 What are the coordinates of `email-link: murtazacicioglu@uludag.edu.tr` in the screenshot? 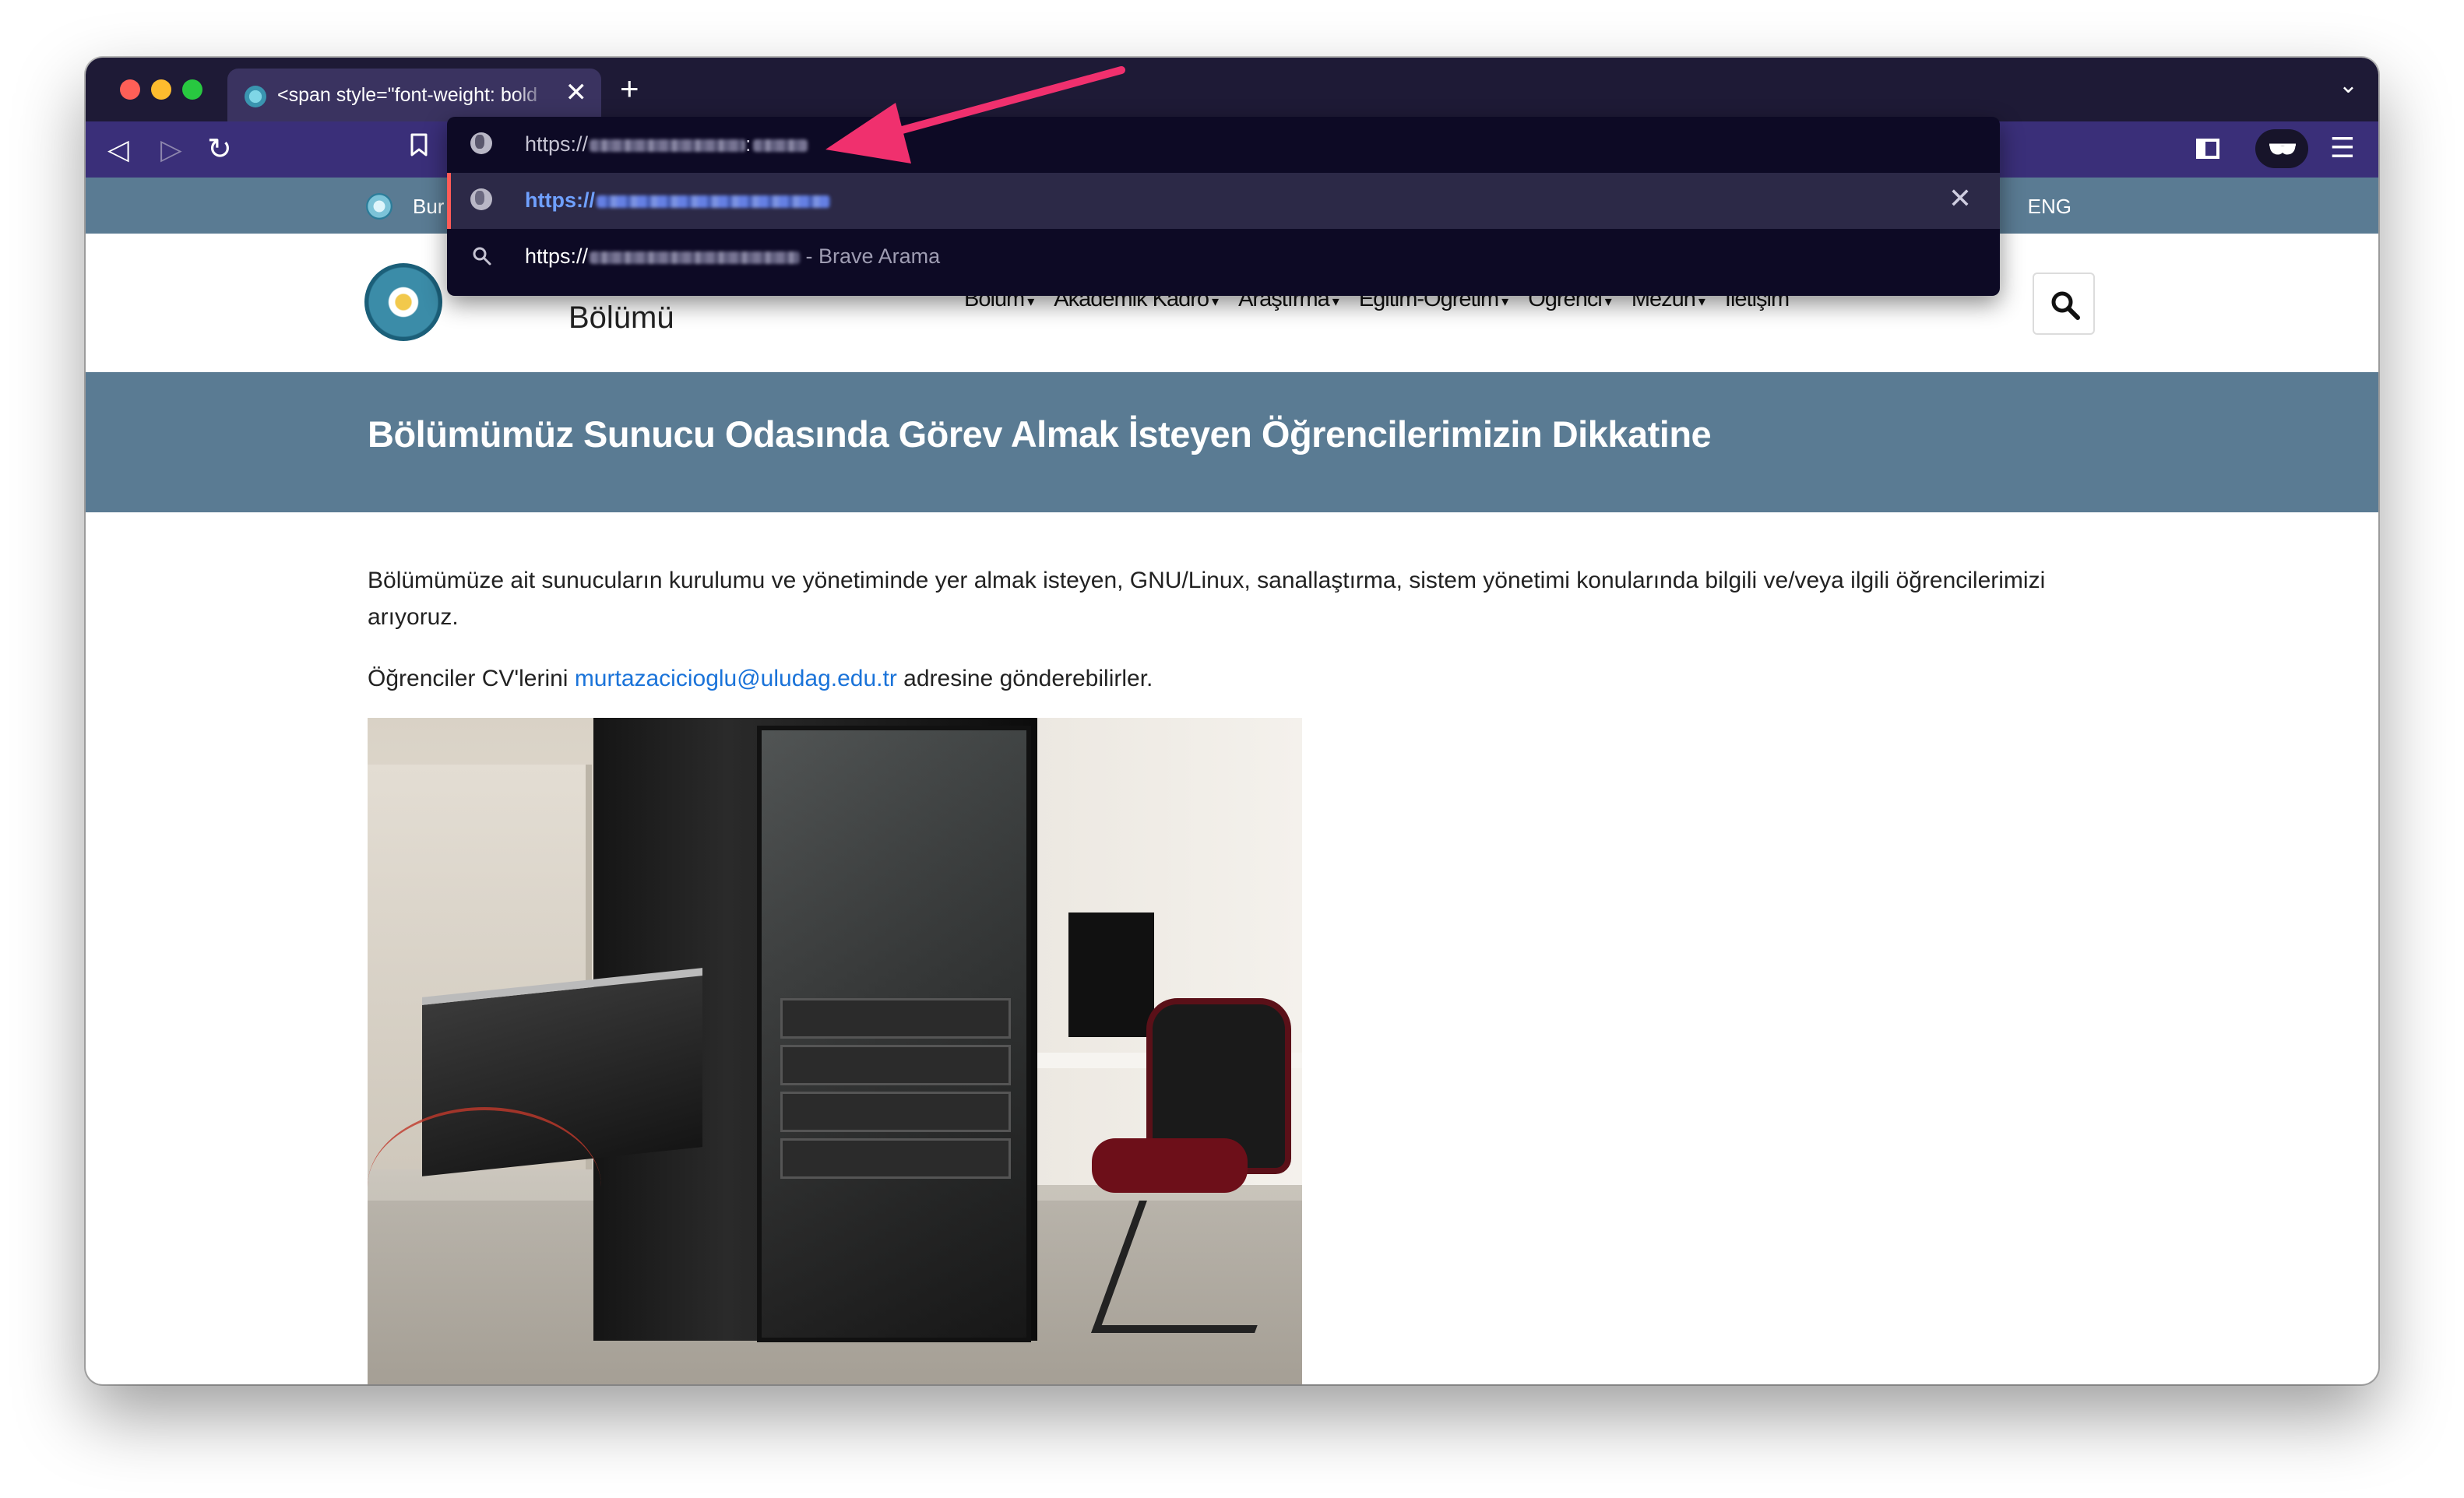 It's located at (736, 679).